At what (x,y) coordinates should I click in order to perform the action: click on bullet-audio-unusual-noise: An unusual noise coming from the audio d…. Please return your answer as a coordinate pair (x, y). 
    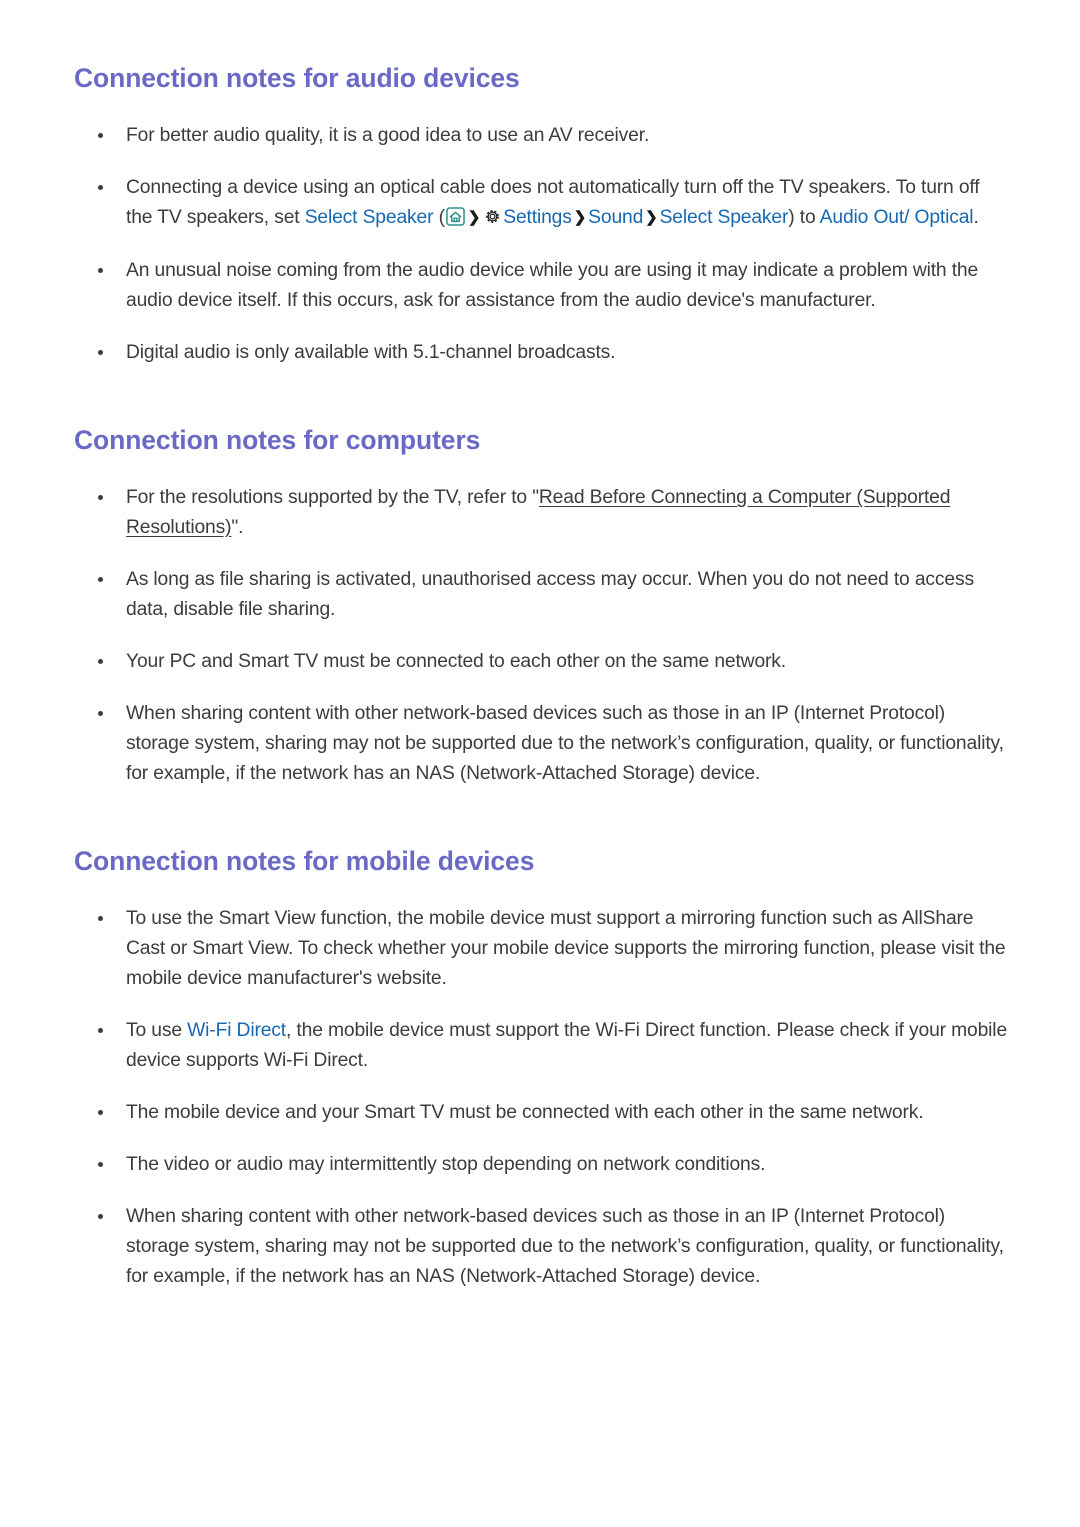
    Looking at the image, I should click on (541, 286).